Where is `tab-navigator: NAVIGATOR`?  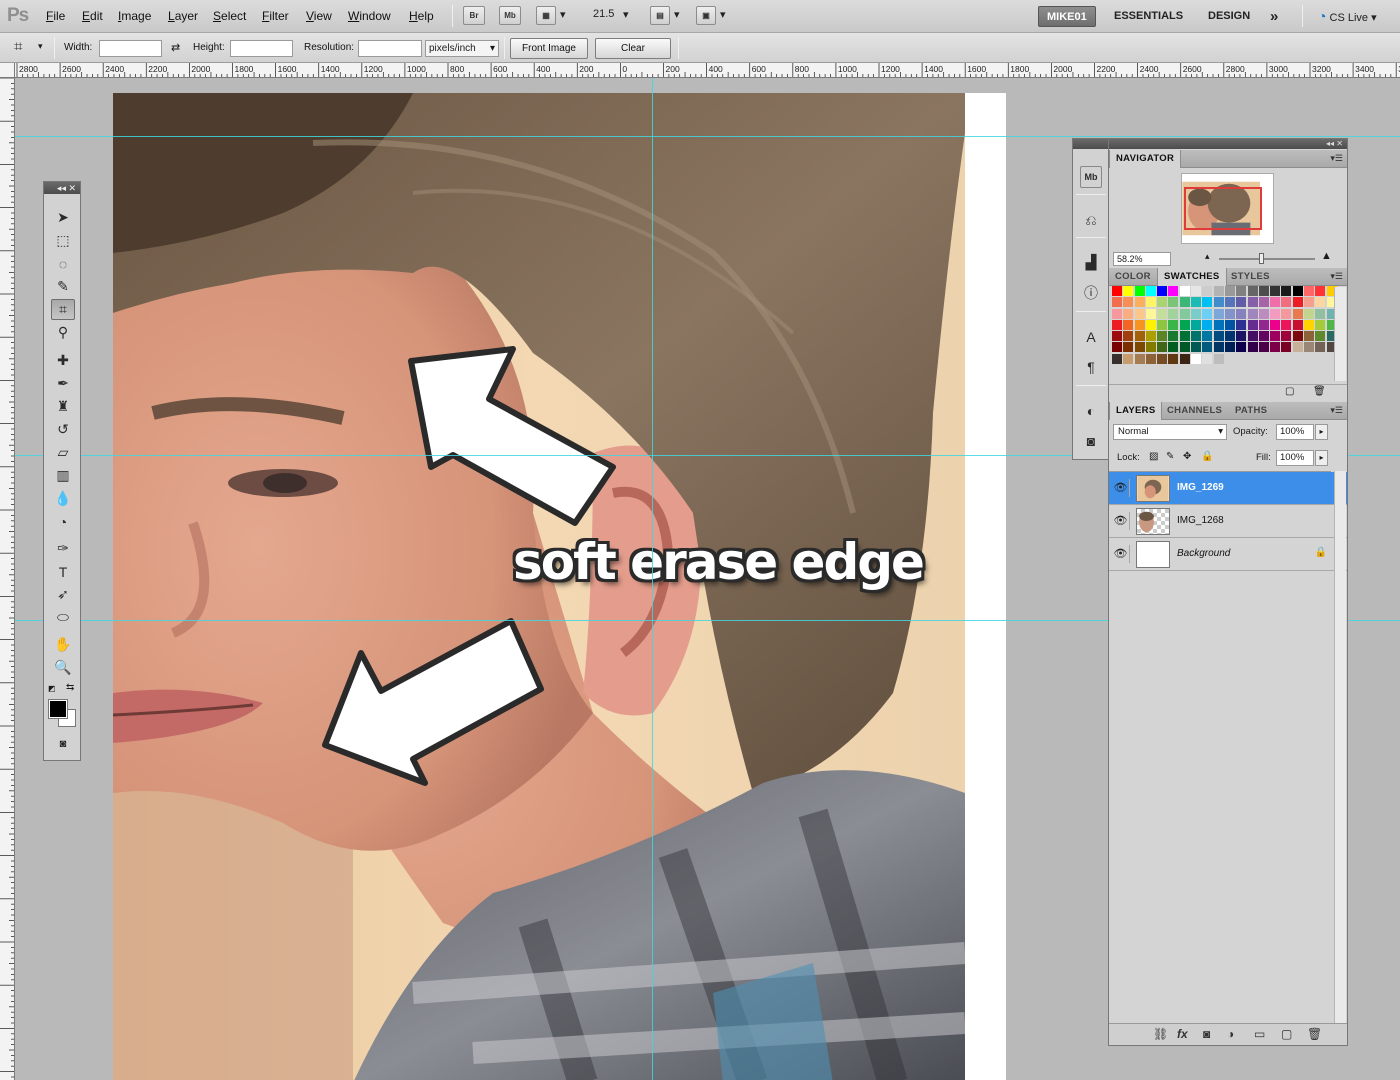 tab-navigator: NAVIGATOR is located at coordinates (1145, 159).